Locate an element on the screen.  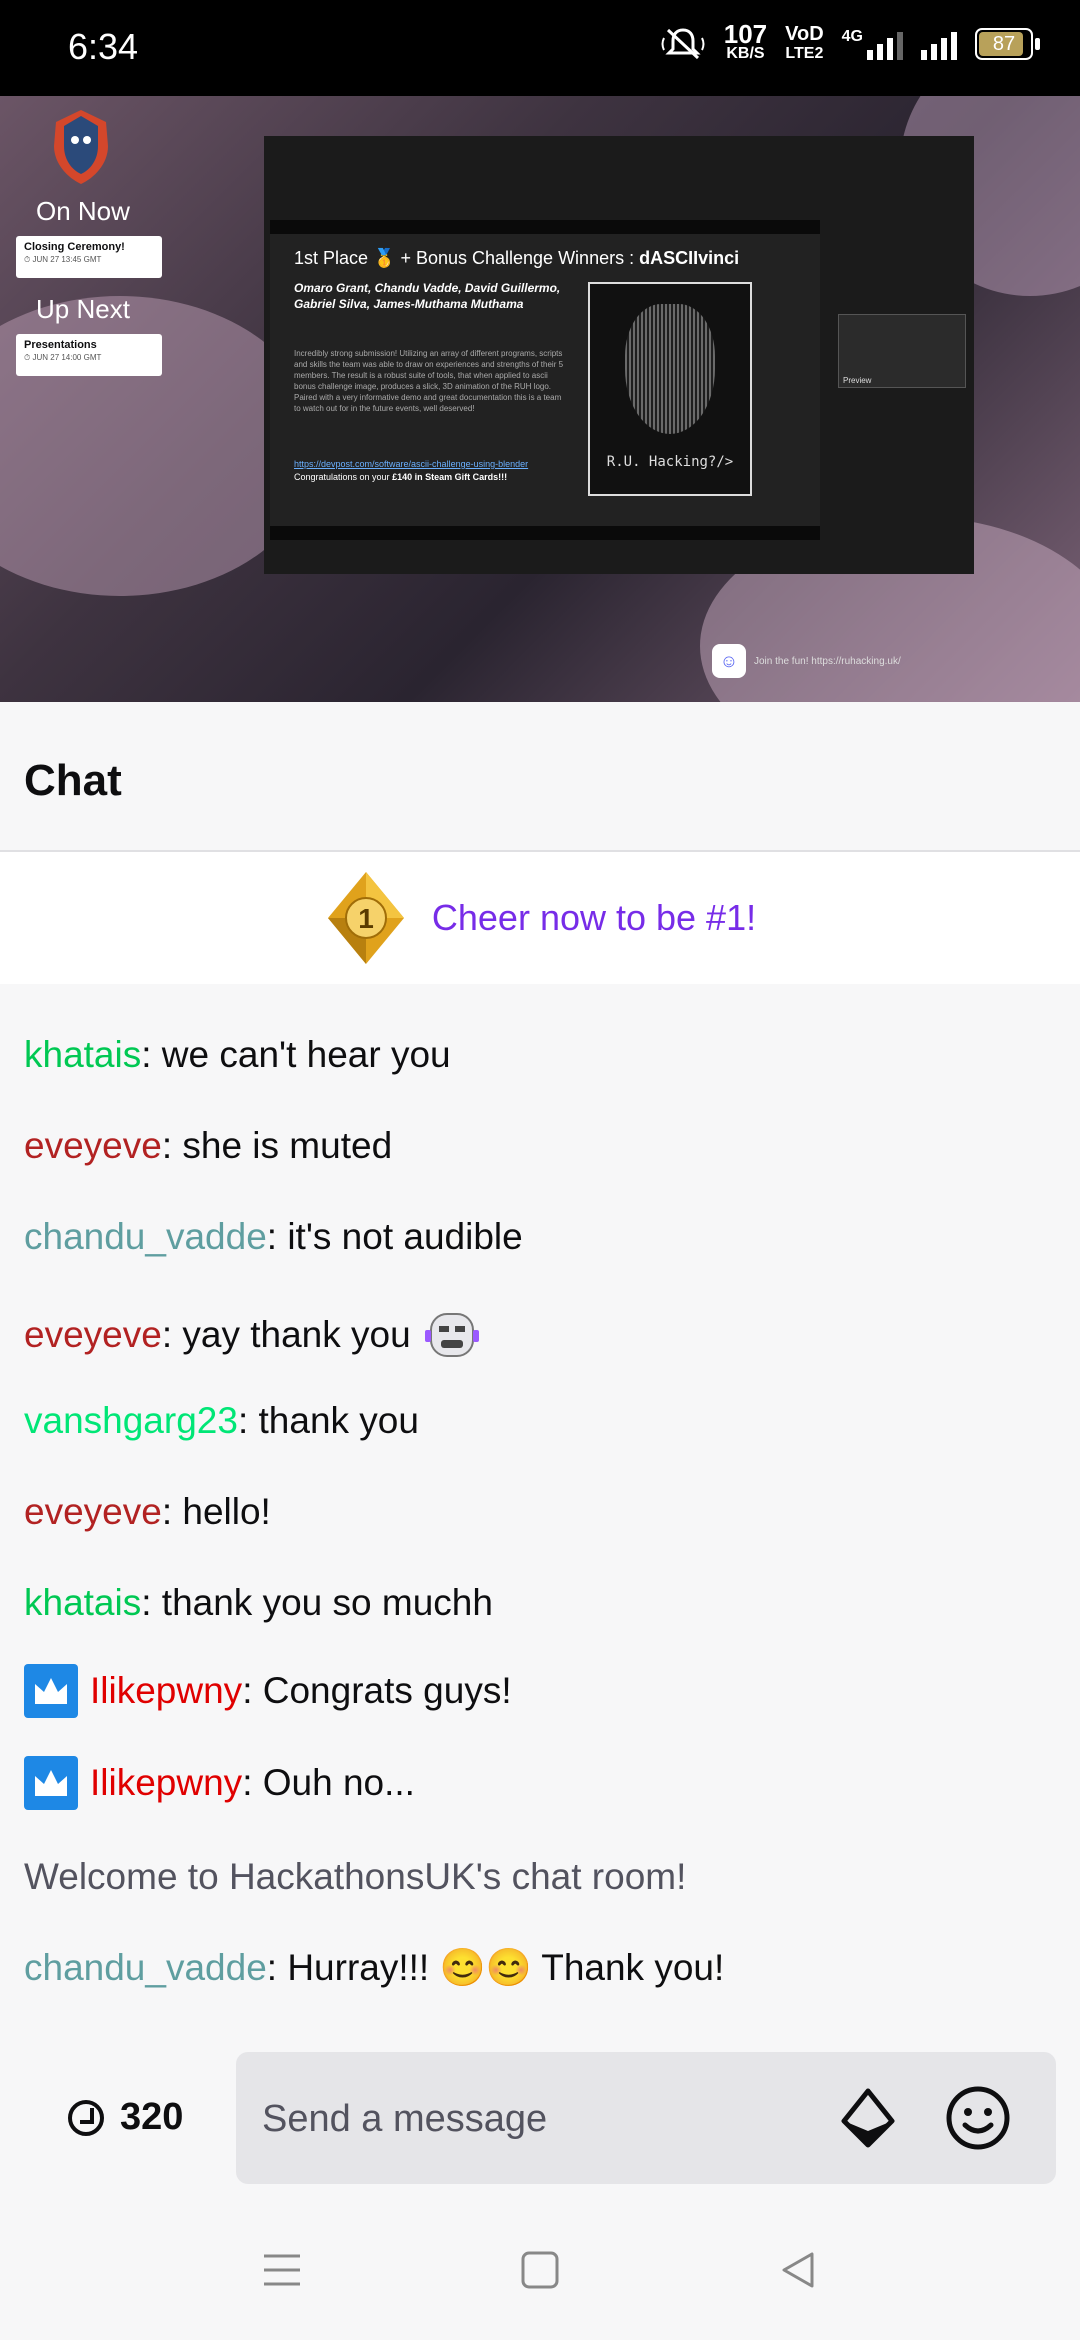
back-button is located at coordinates (798, 2270).